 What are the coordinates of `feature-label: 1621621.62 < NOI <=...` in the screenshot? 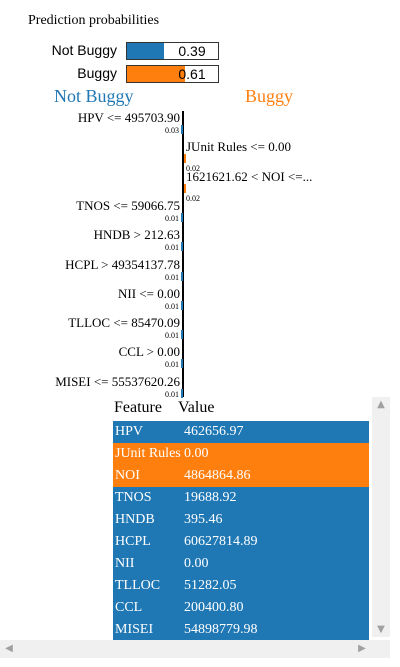 It's located at (249, 176).